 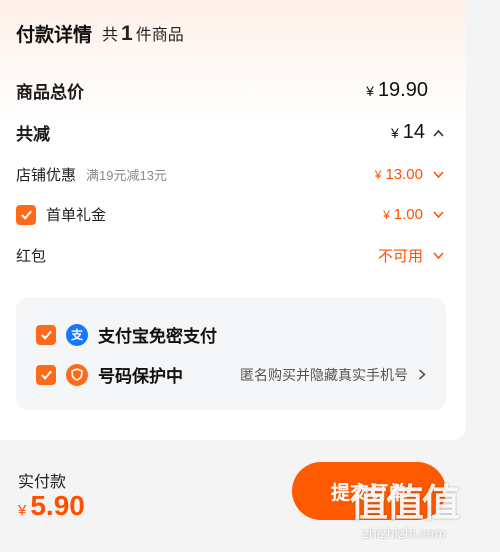 I want to click on red-packet-status: 不可用, so click(x=411, y=255).